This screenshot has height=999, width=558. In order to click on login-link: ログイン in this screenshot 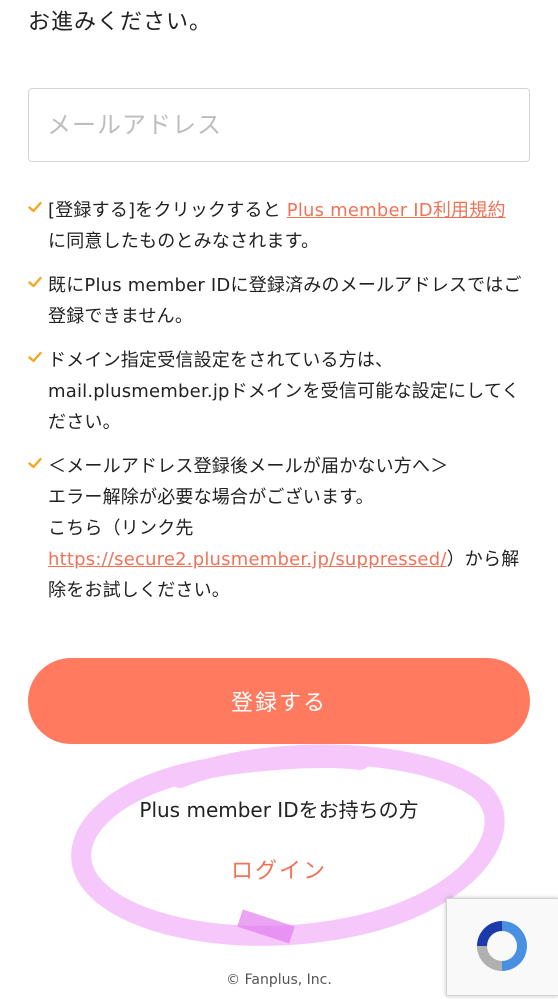, I will do `click(279, 872)`.